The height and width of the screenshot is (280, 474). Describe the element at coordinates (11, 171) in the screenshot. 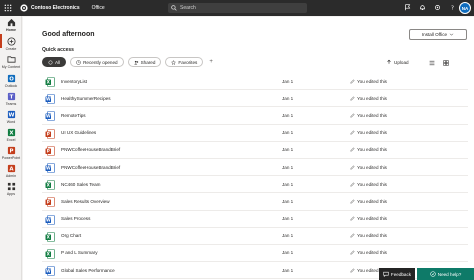

I see `rail-item-admin: A Admin` at that location.